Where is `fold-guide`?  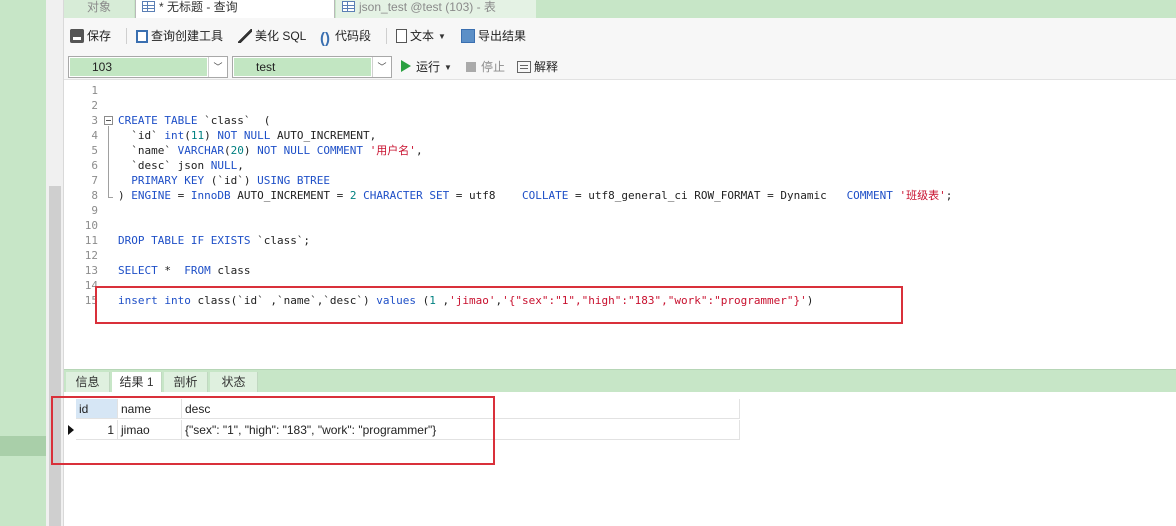 fold-guide is located at coordinates (108, 161).